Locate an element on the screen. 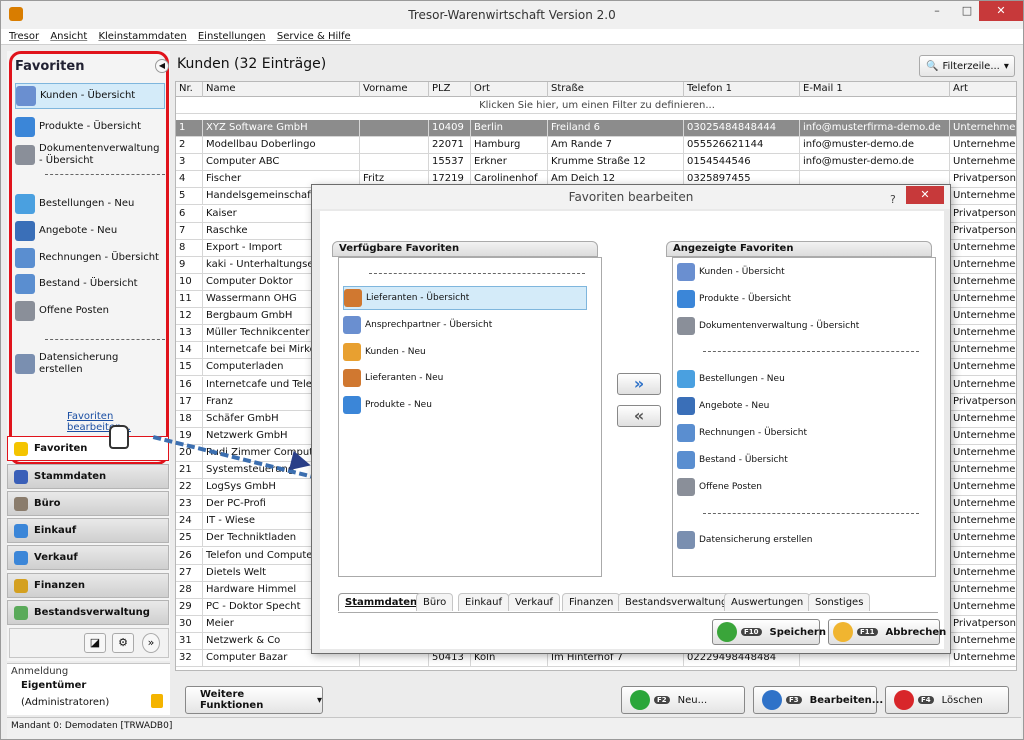 The width and height of the screenshot is (1024, 740). page-title: Kunden (32 Einträge) is located at coordinates (252, 64).